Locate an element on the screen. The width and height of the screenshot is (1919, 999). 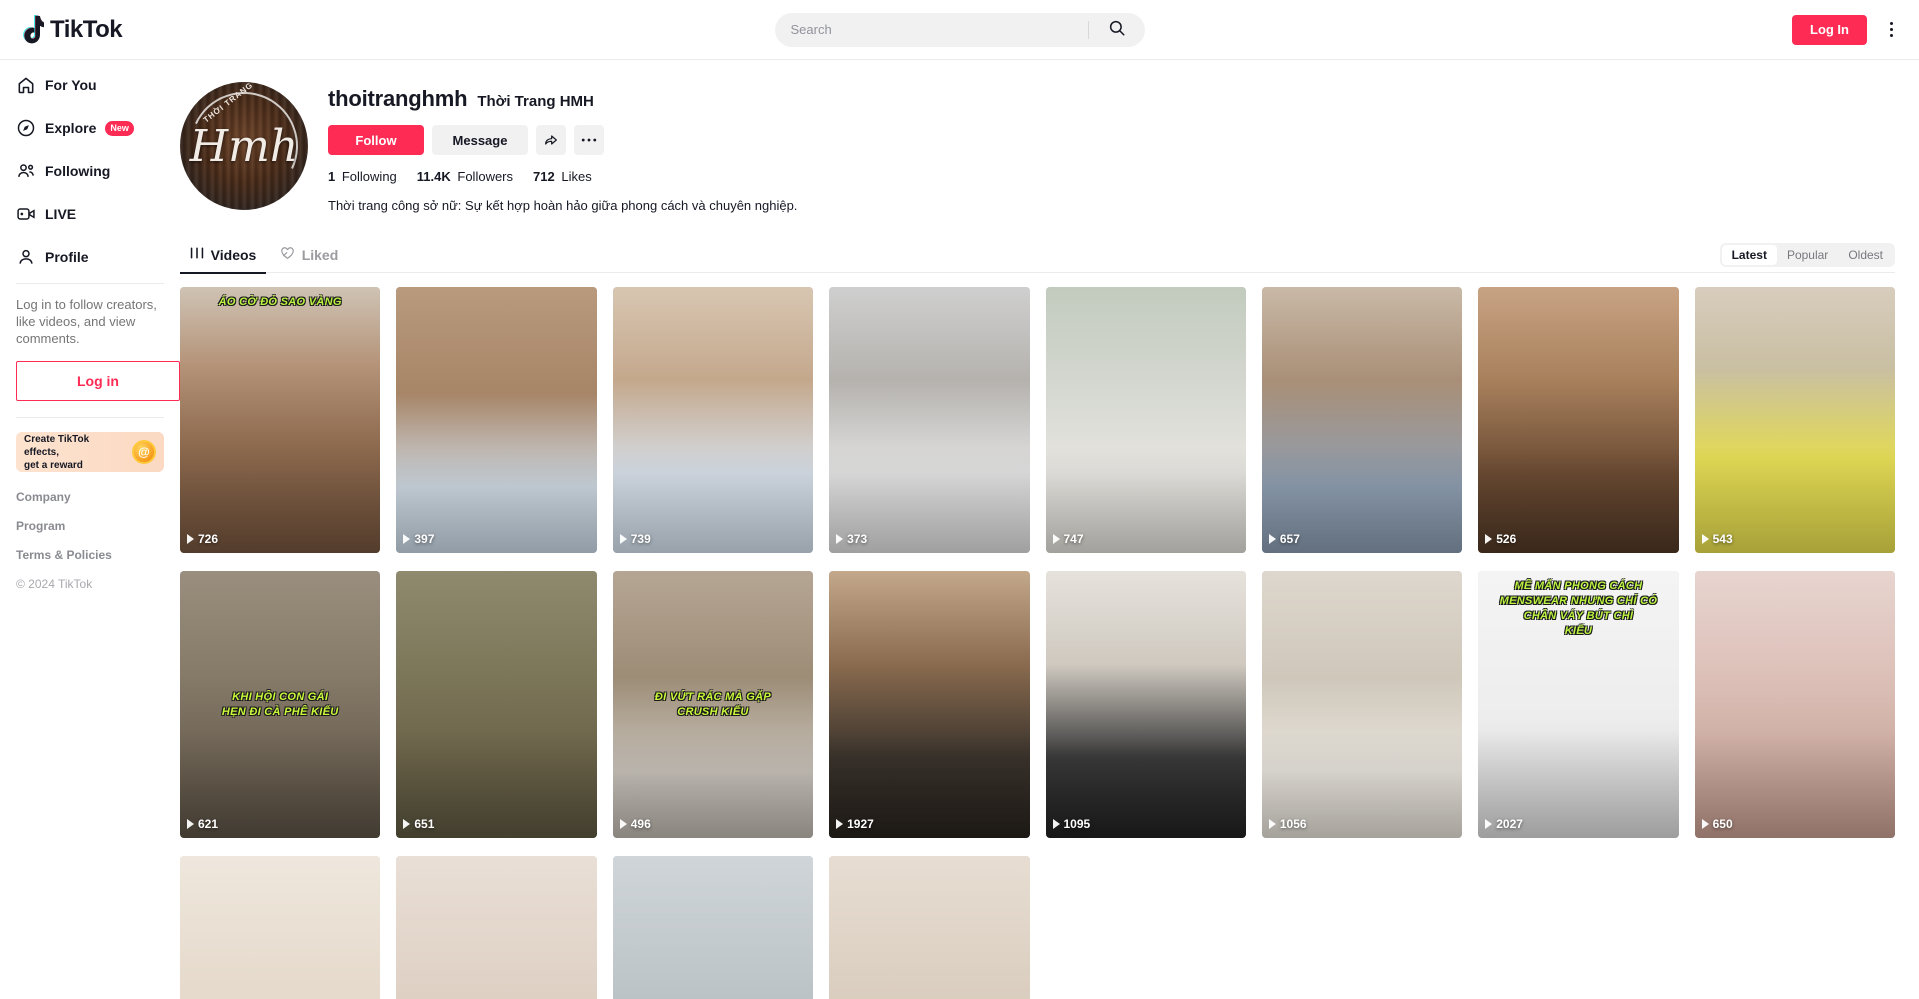
video-card: KHI HỘI CON GÁI HẸN ĐI CÀ PHÊ KIỂU 621 is located at coordinates (280, 704).